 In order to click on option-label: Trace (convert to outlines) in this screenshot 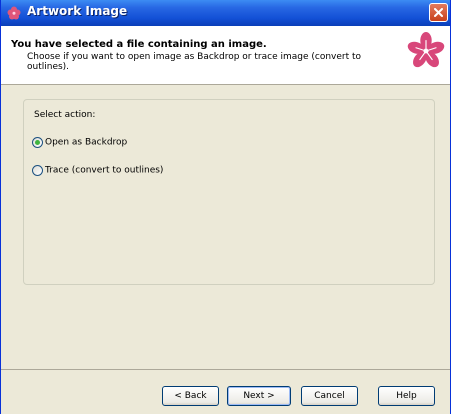, I will do `click(104, 170)`.